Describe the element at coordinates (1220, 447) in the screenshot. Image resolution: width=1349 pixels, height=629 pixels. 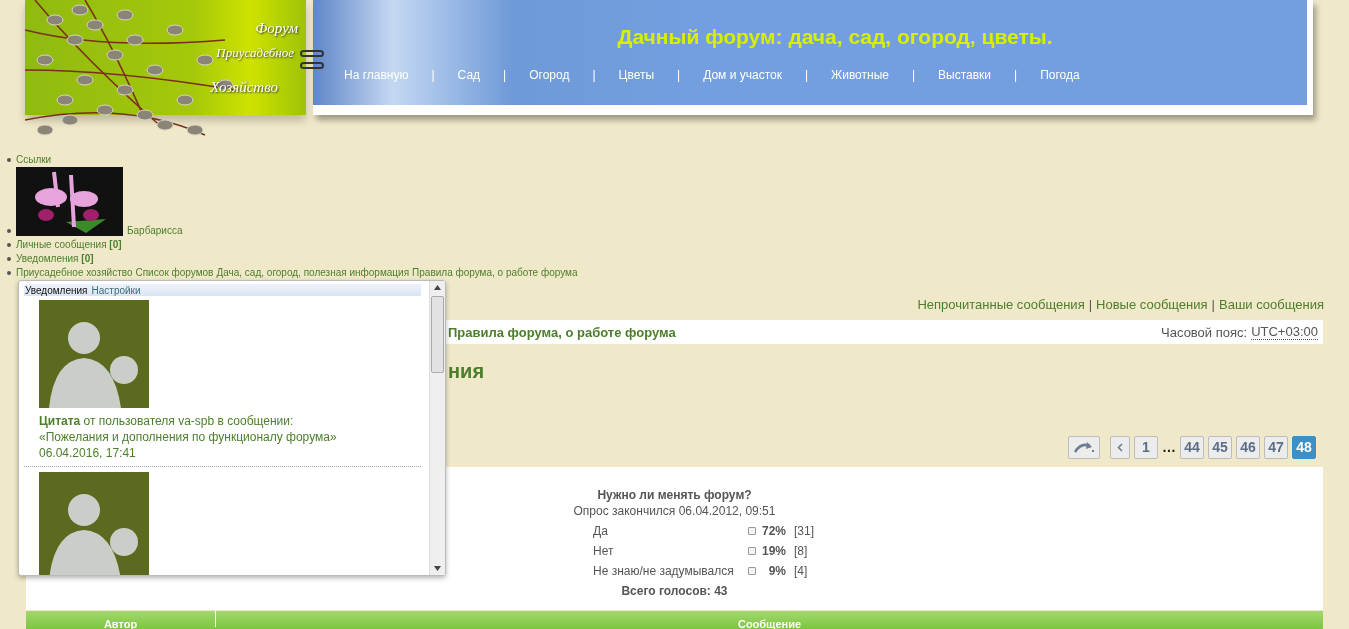
I see `page-button: 45` at that location.